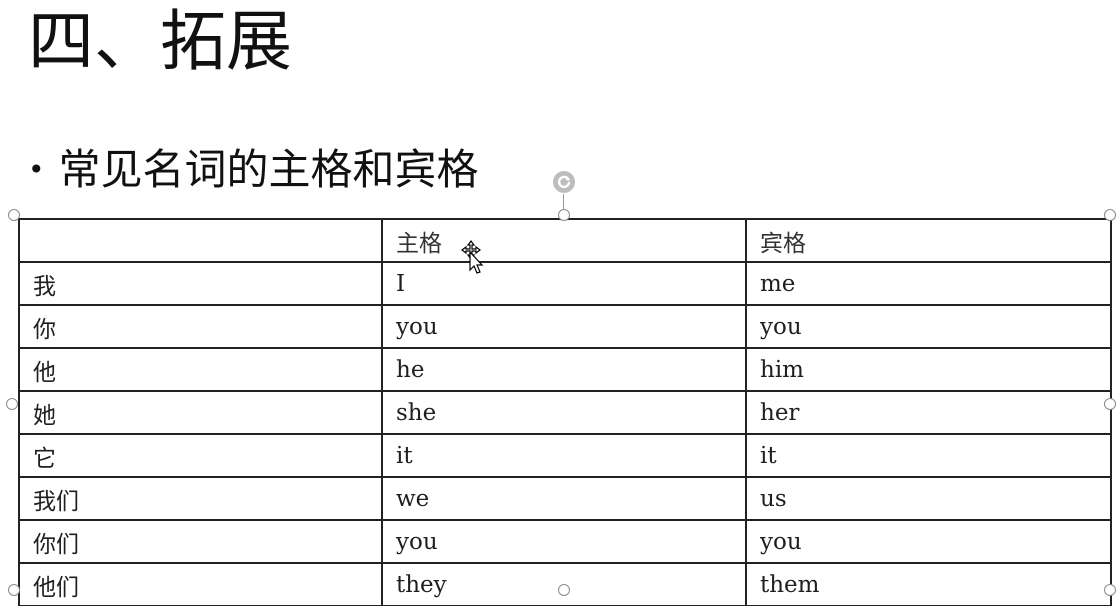 Image resolution: width=1120 pixels, height=606 pixels. Describe the element at coordinates (564, 182) in the screenshot. I see `rotate-handle-icon` at that location.